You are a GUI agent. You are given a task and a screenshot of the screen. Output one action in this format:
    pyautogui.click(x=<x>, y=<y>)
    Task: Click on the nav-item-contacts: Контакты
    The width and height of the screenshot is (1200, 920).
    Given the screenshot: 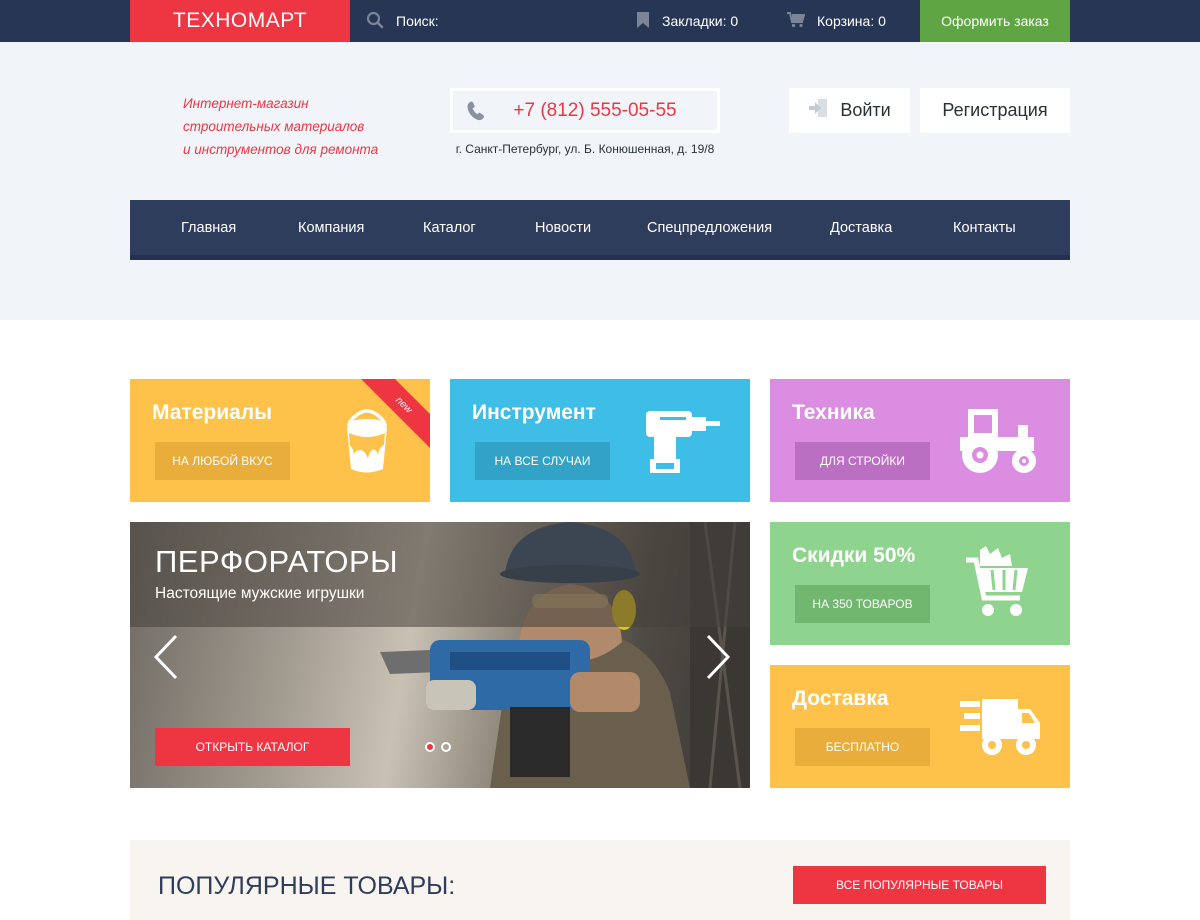 What is the action you would take?
    pyautogui.click(x=984, y=227)
    